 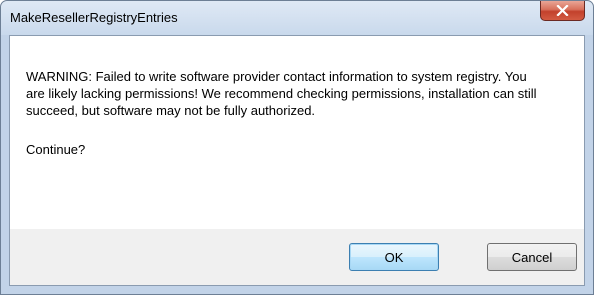 What do you see at coordinates (94, 17) in the screenshot?
I see `window-title: MakeResellerRegistryEntries` at bounding box center [94, 17].